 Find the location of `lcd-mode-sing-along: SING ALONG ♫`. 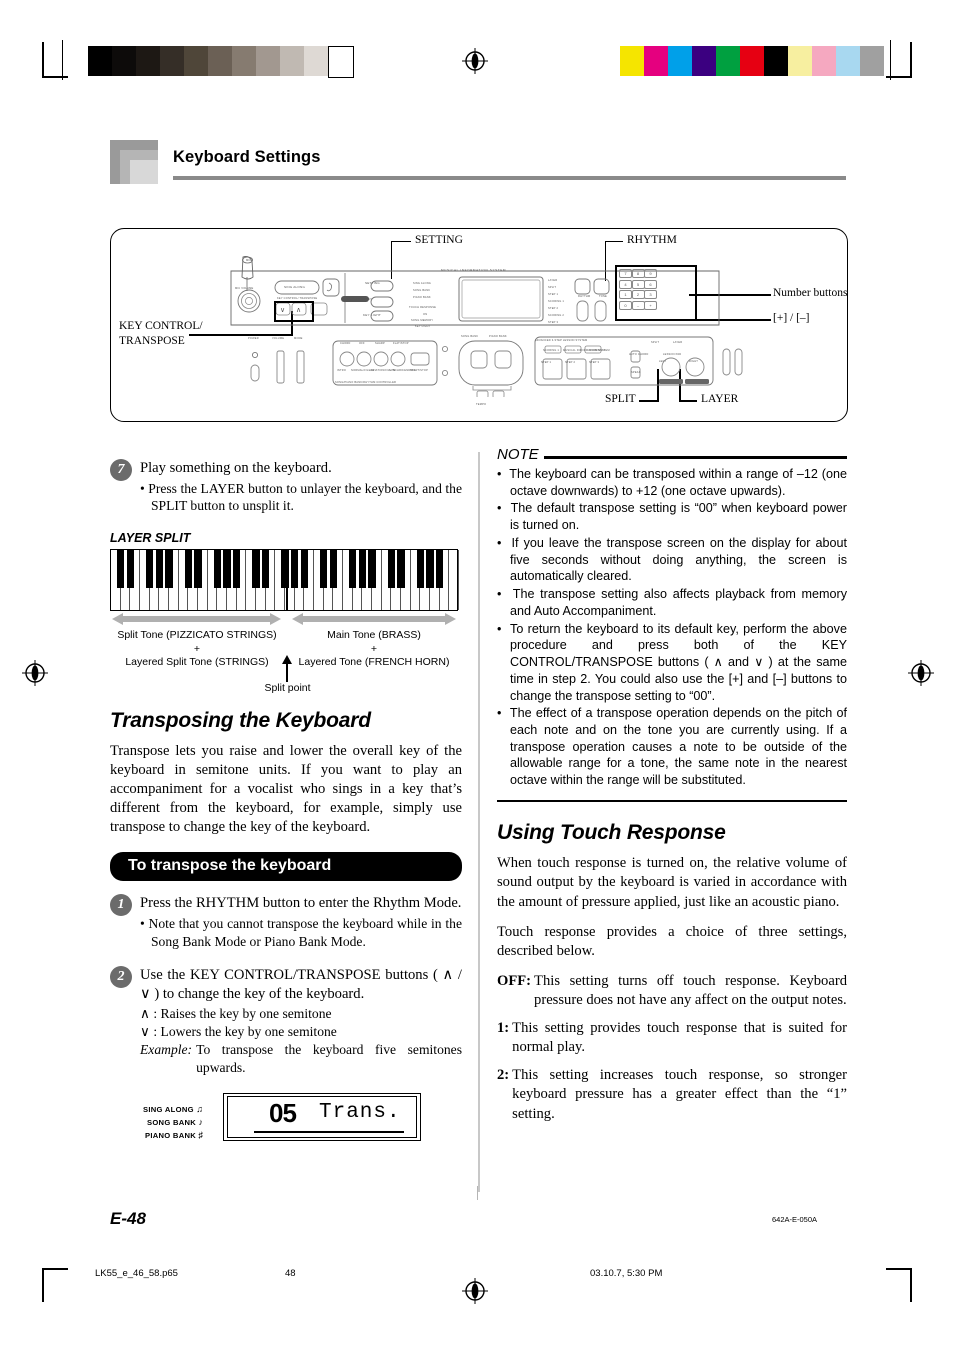

lcd-mode-sing-along: SING ALONG ♫ is located at coordinates (173, 1108).